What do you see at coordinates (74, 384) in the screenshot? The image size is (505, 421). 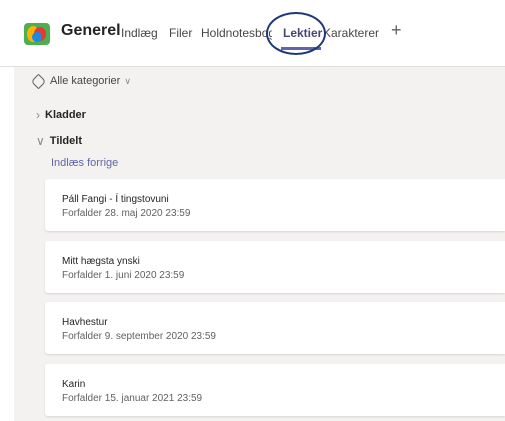 I see `assignment-title: Karin` at bounding box center [74, 384].